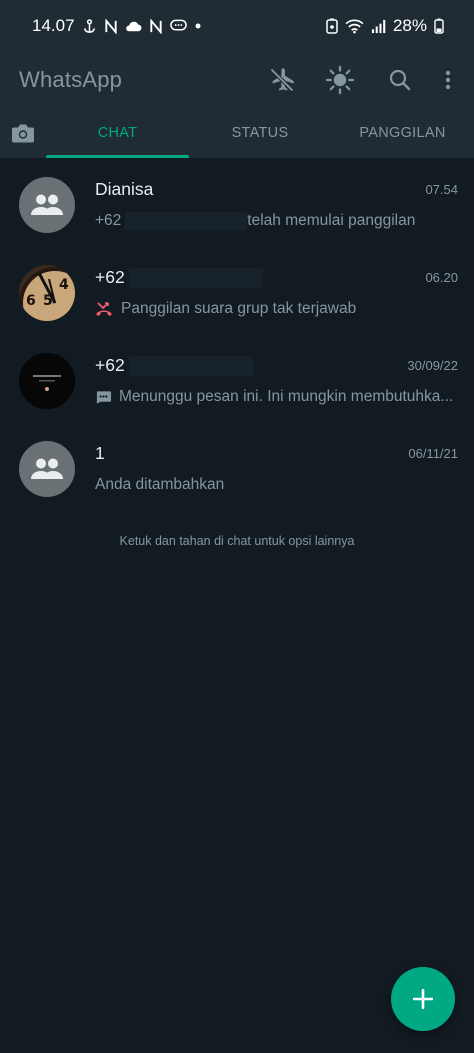 The height and width of the screenshot is (1053, 474). Describe the element at coordinates (53, 25) in the screenshot. I see `status-time: 14.07` at that location.